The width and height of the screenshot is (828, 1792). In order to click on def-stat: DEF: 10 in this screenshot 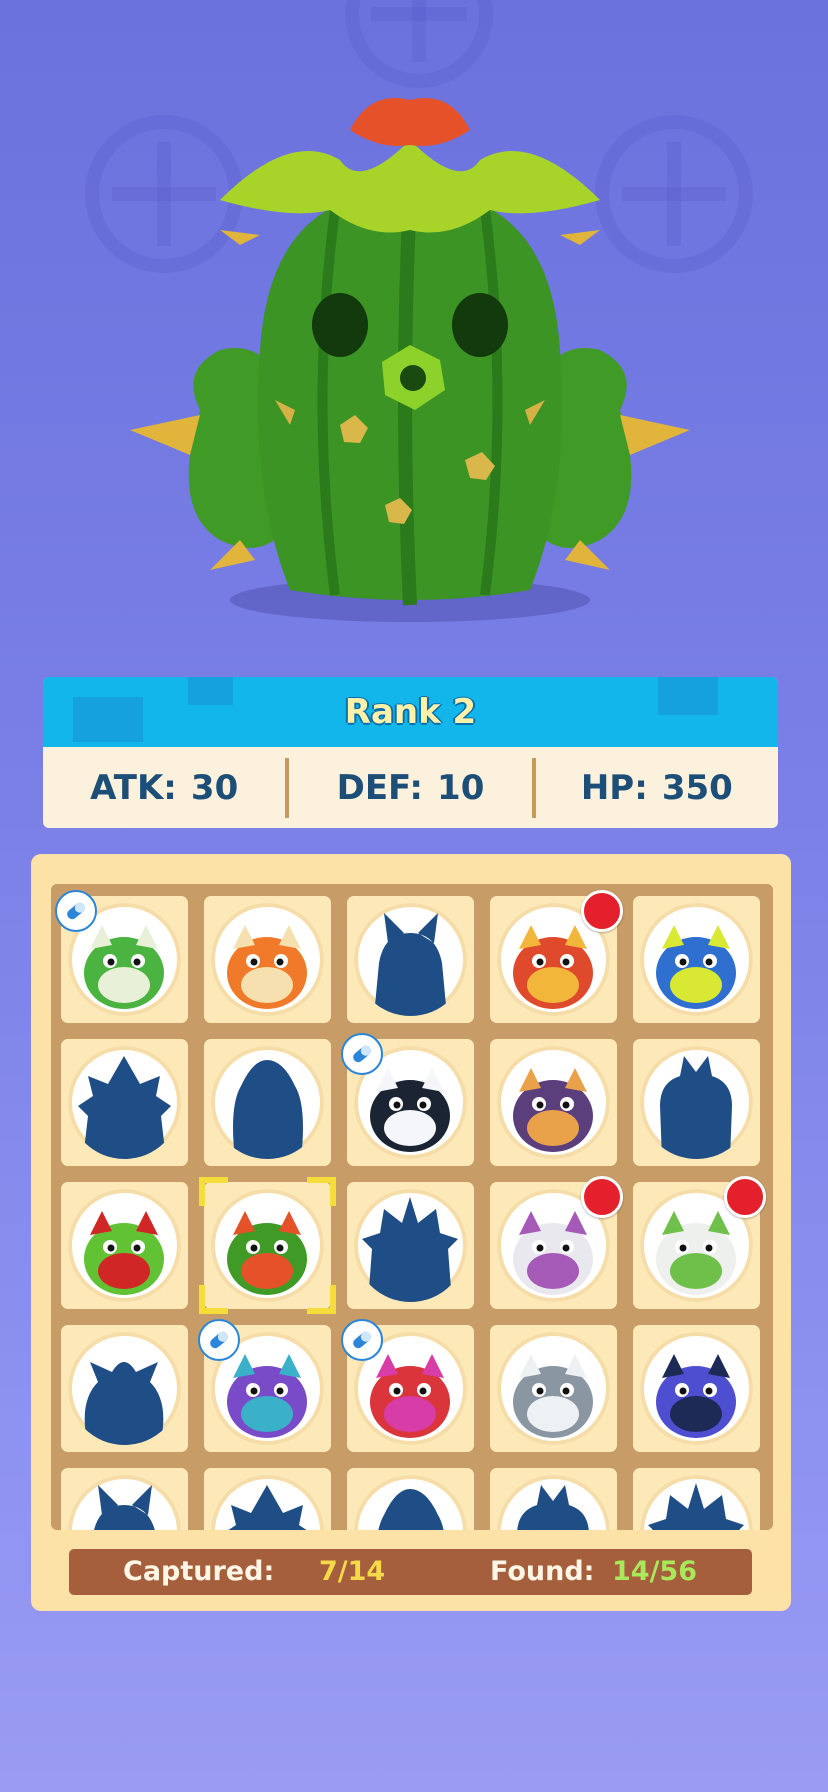, I will do `click(410, 788)`.